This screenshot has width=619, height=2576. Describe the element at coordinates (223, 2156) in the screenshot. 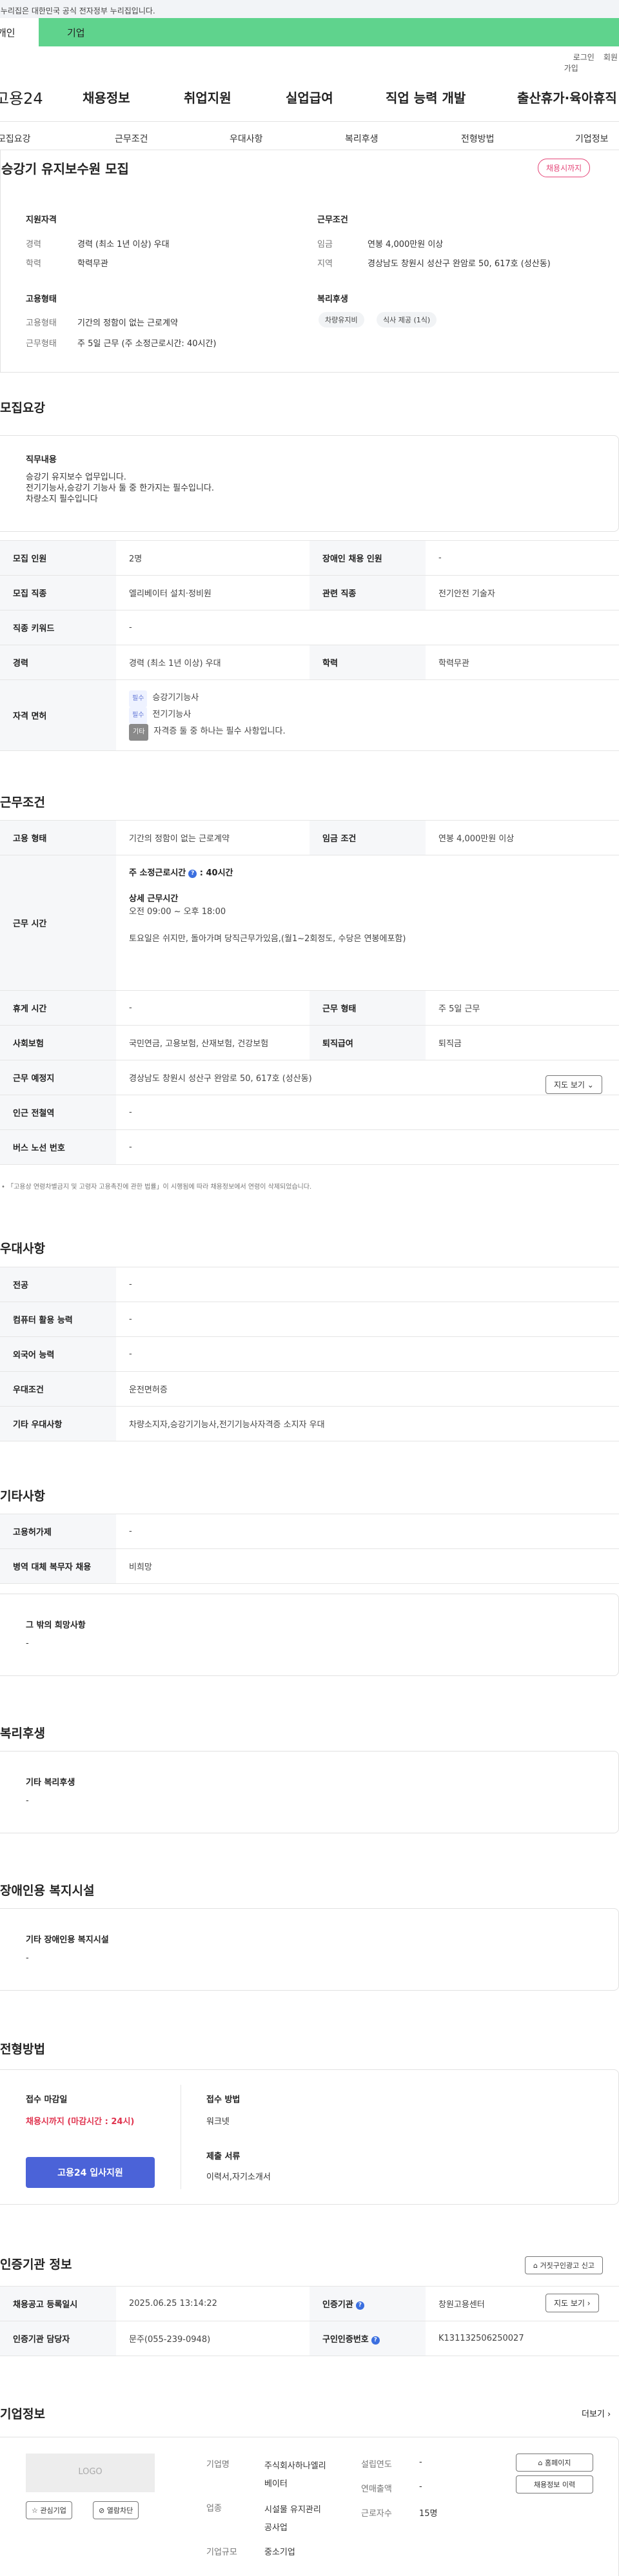

I see `docs-key: 제출 서류` at that location.